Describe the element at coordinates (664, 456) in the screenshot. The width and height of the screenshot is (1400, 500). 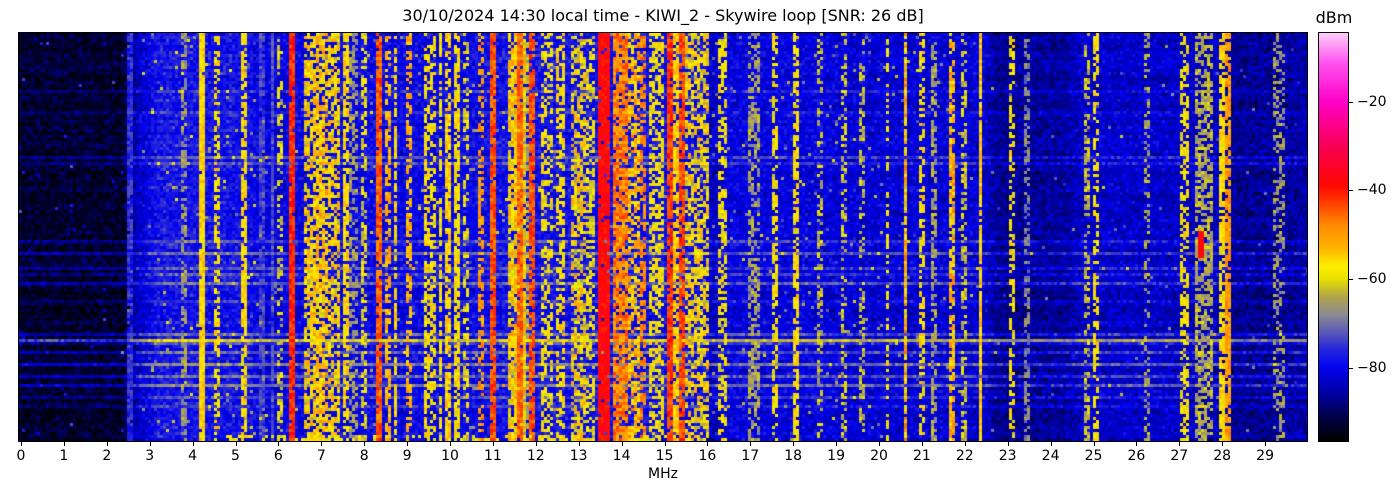
I see `x-tick-label: 15` at that location.